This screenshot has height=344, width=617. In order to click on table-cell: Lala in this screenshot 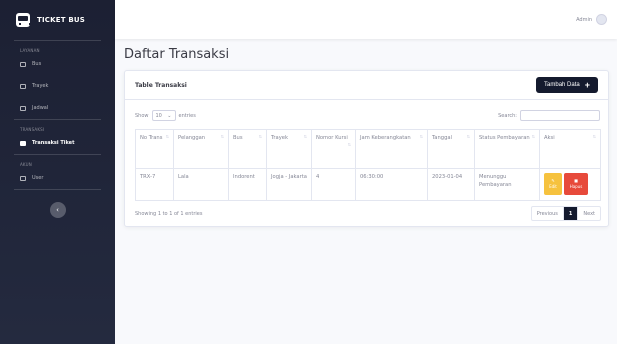, I will do `click(201, 184)`.